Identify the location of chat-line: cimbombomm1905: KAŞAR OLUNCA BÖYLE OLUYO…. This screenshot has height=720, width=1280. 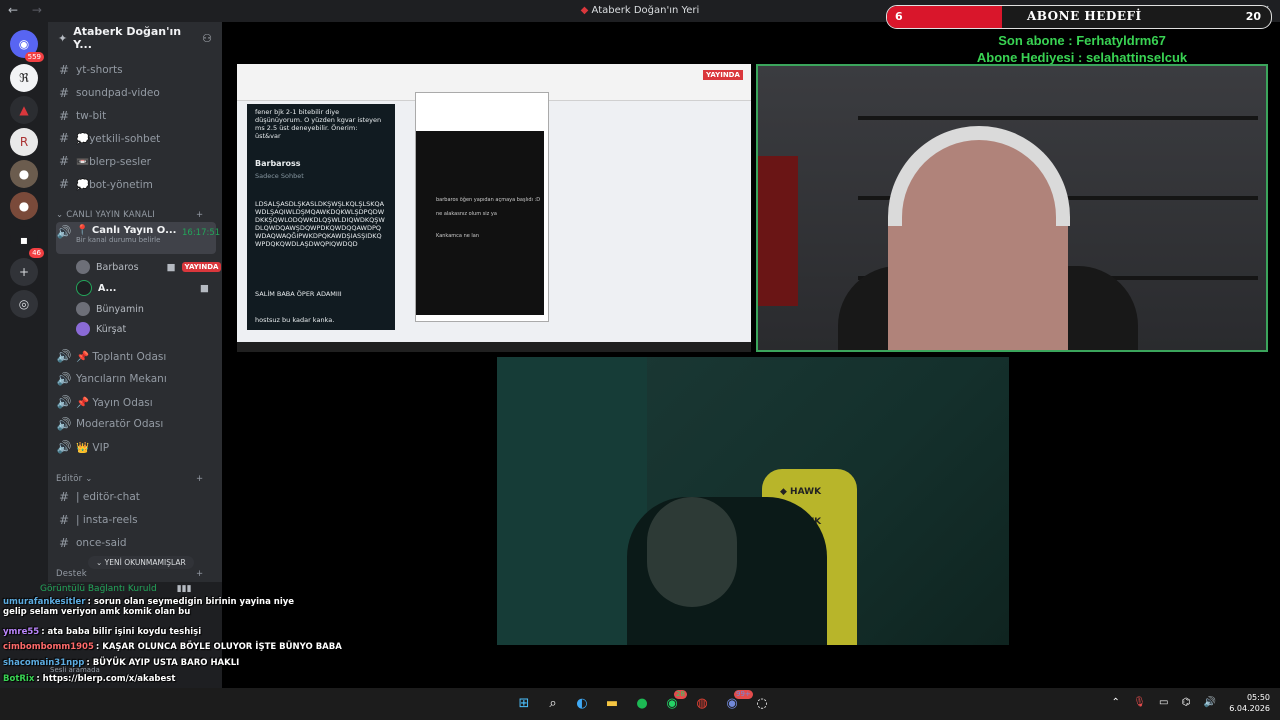
(172, 647).